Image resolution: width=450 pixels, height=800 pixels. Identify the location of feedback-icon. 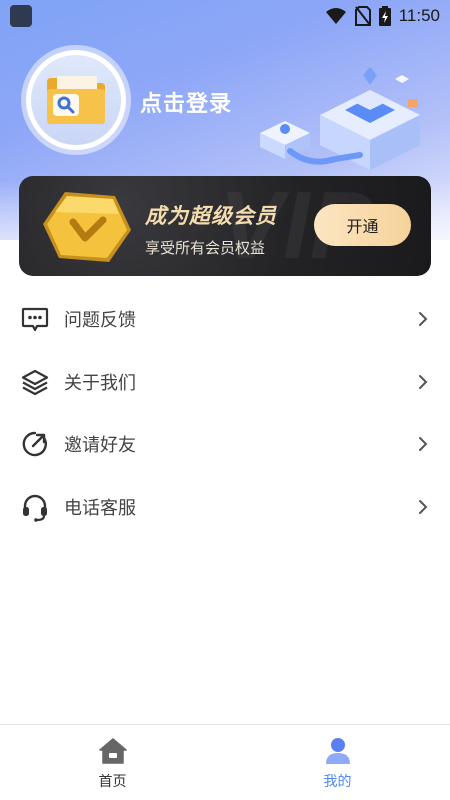
(35, 319).